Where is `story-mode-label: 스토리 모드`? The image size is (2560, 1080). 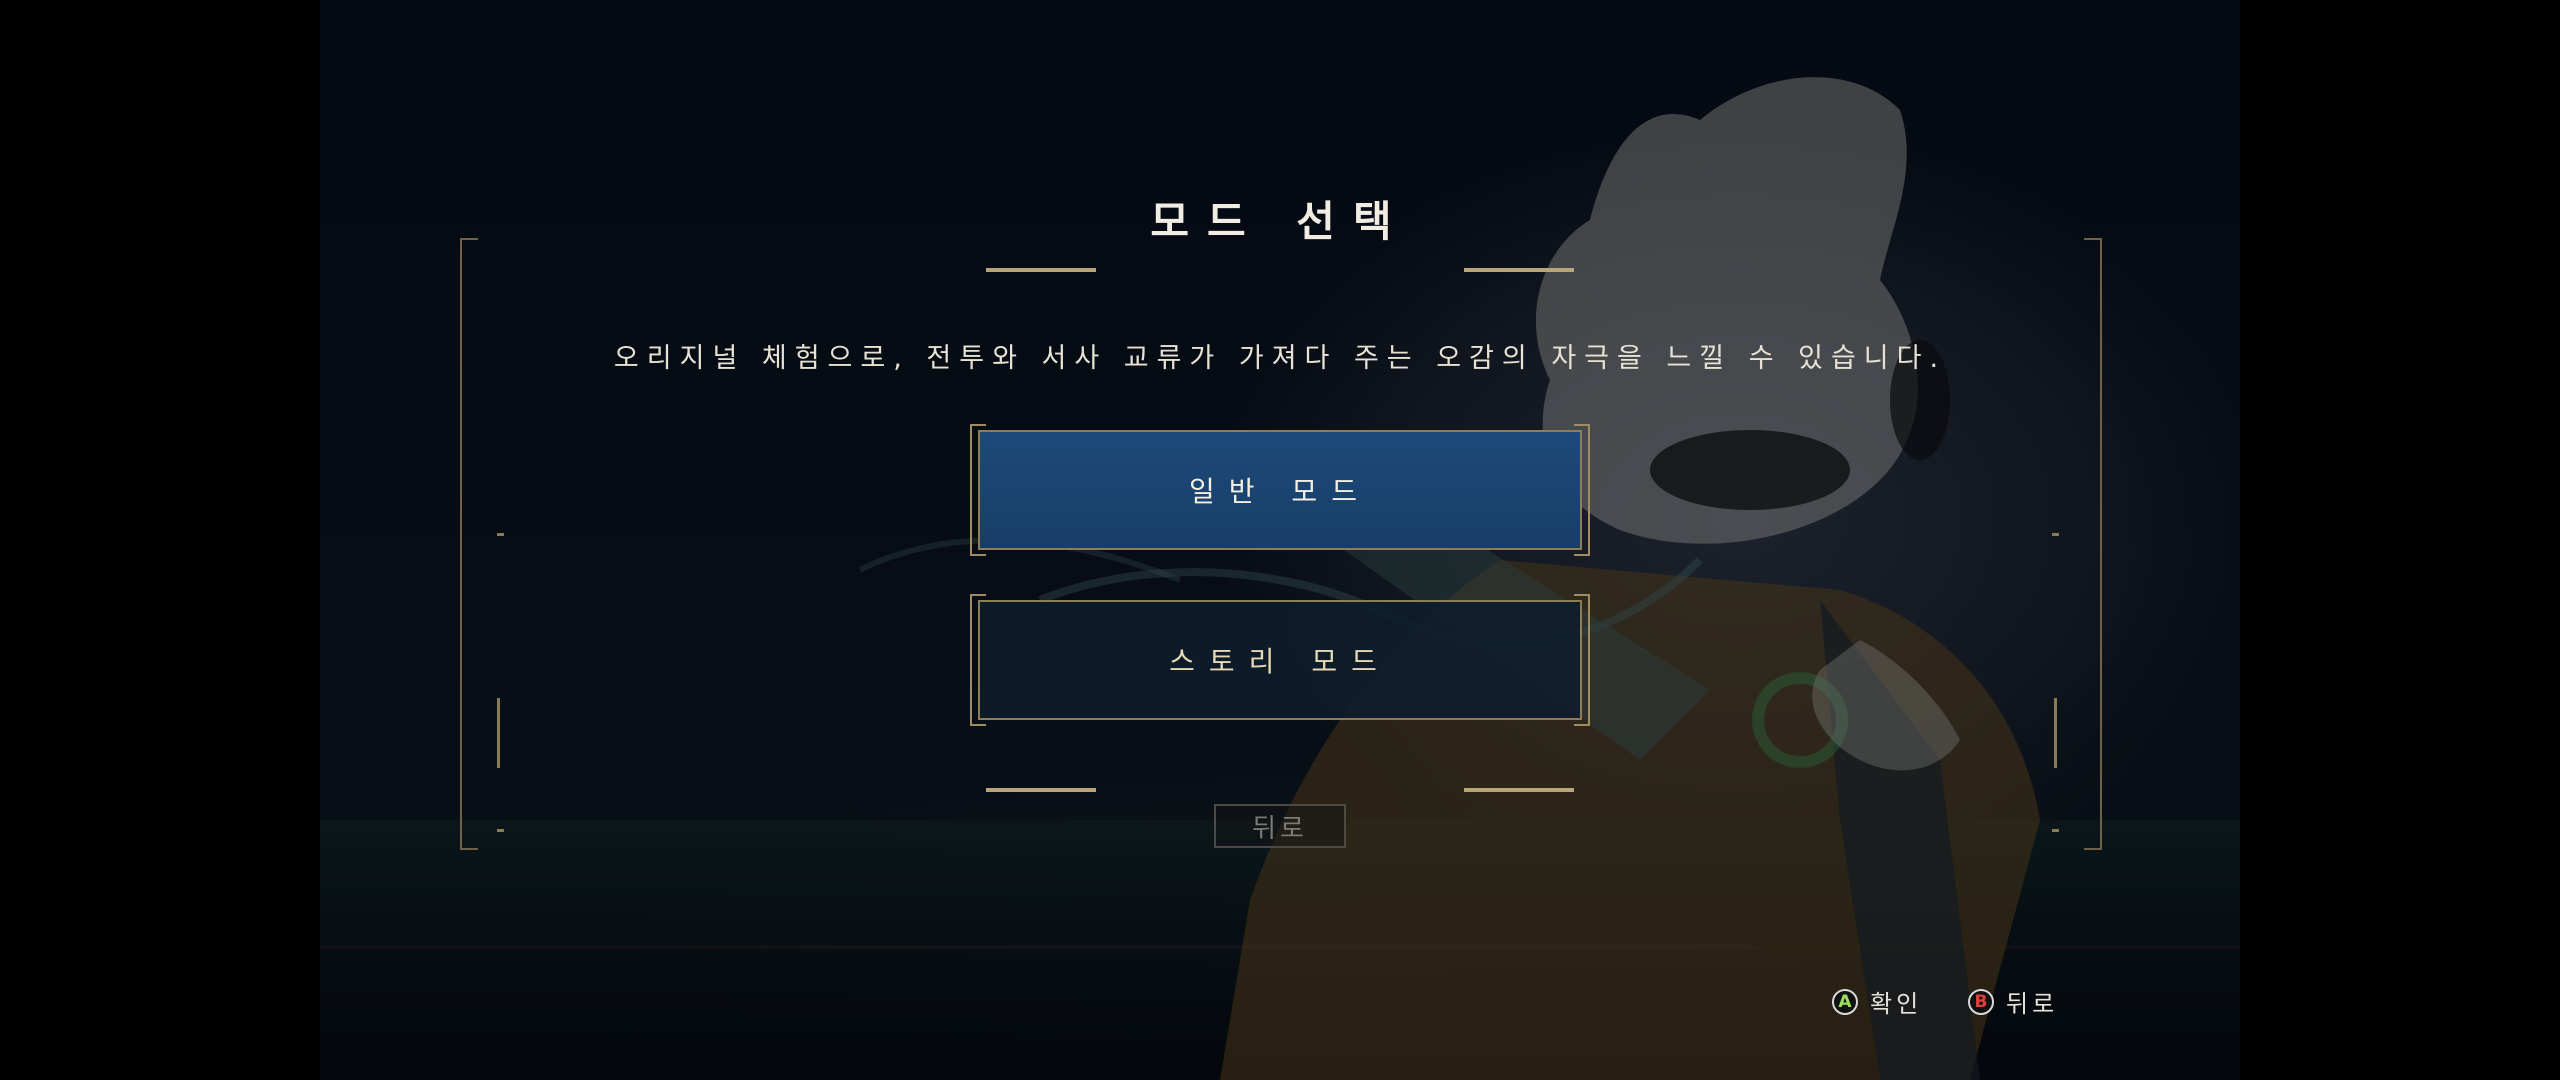
story-mode-label: 스토리 모드 is located at coordinates (1280, 661).